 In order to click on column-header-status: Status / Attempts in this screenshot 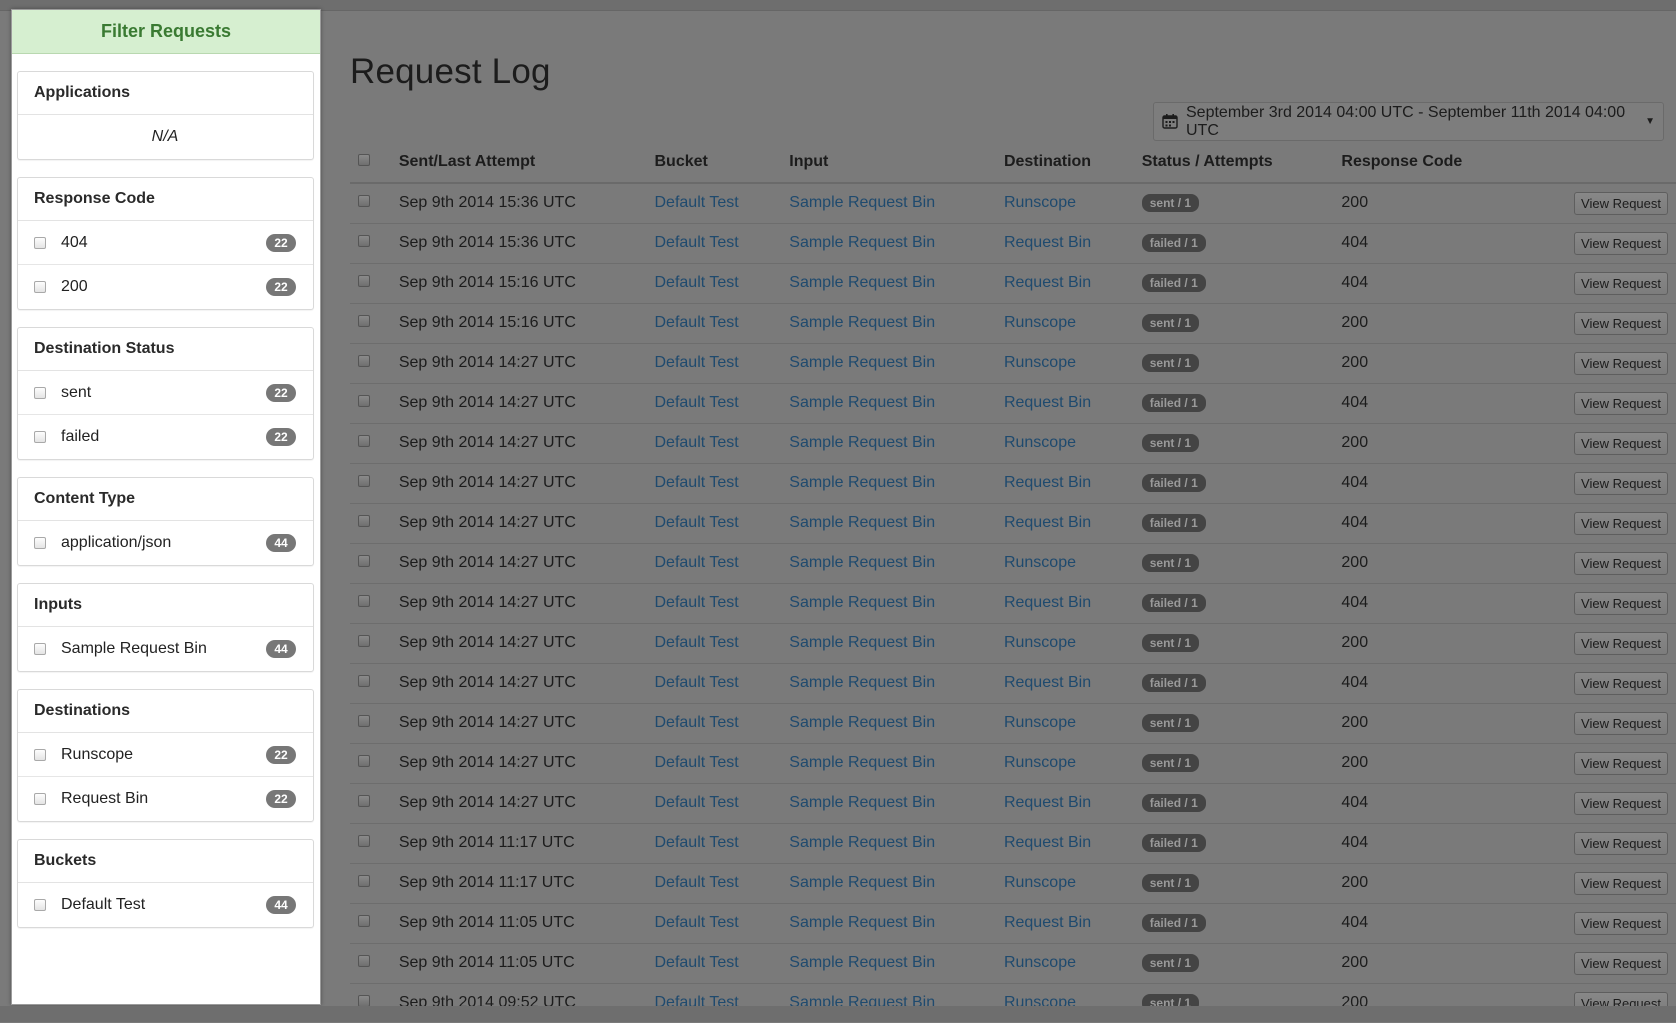, I will do `click(1241, 163)`.